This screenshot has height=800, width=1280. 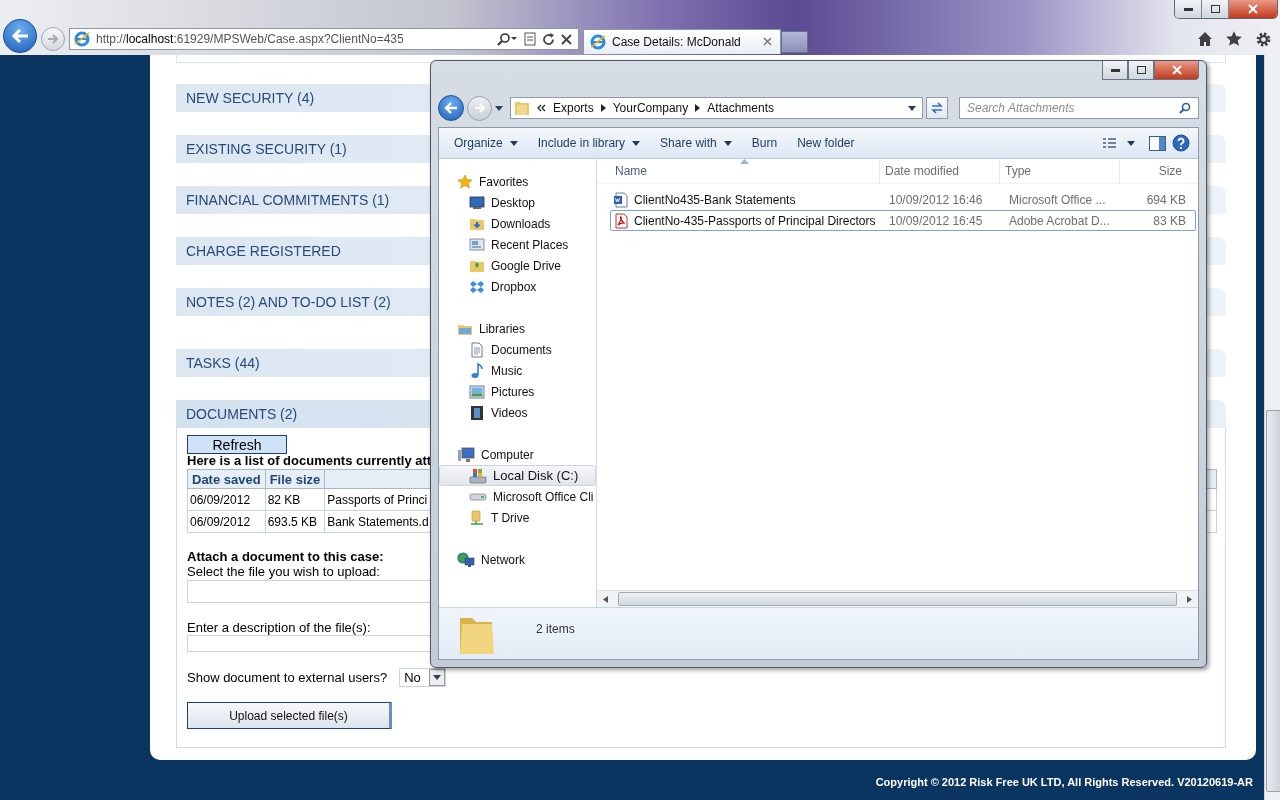 I want to click on upload-button: Upload selected file(s), so click(x=289, y=715).